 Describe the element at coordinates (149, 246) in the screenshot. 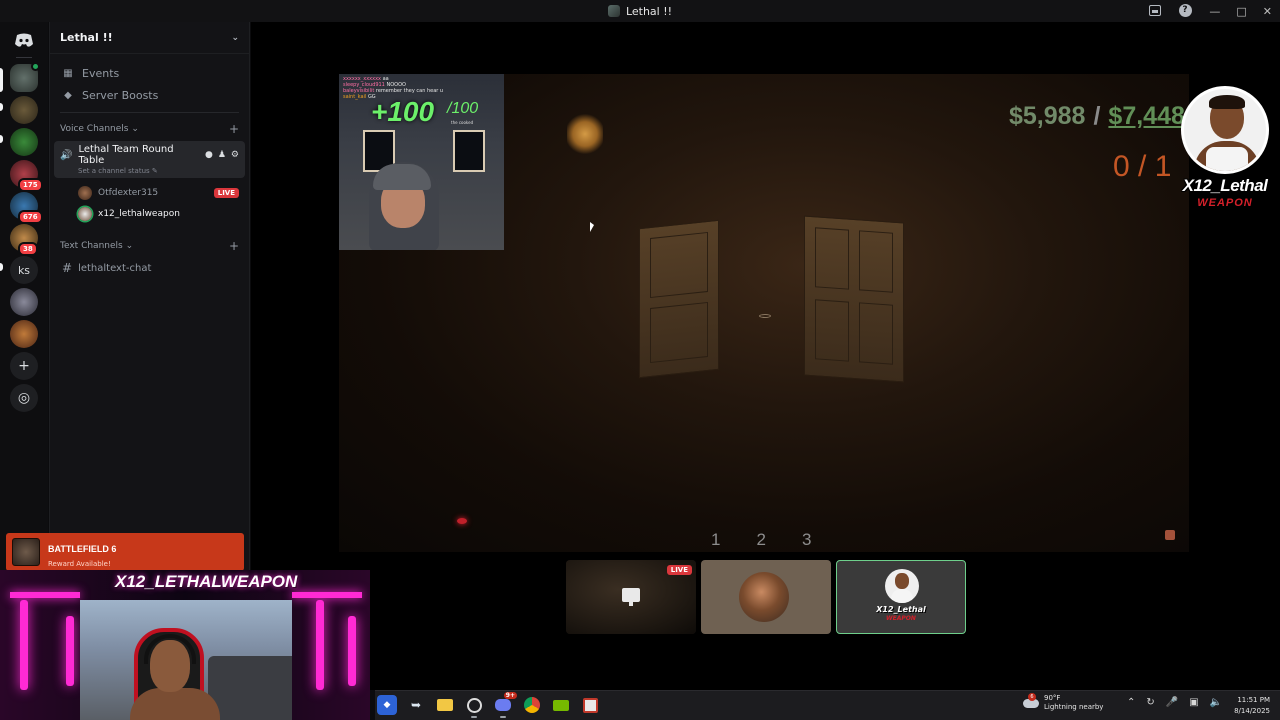

I see `text-category: Text Channels ⌄ +` at that location.